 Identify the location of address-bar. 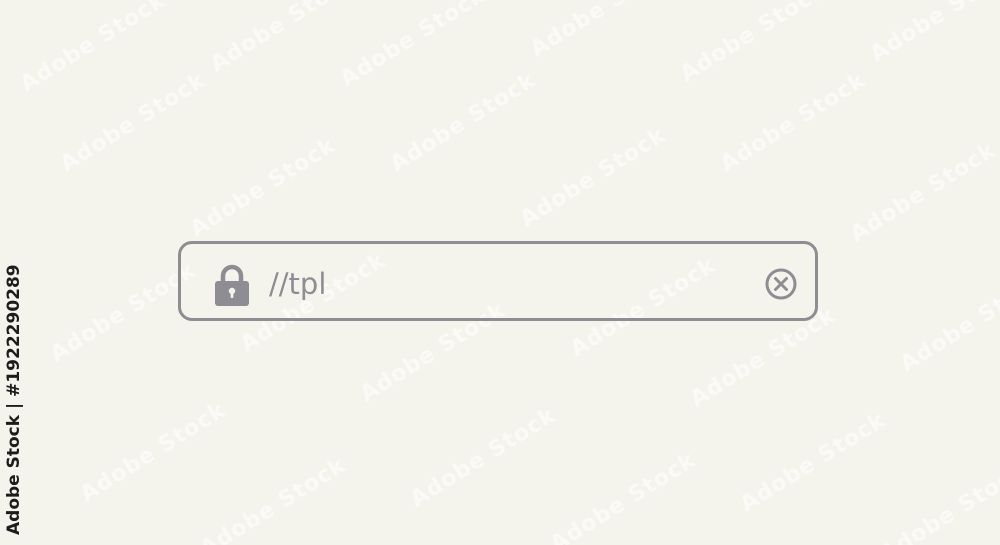
(498, 281).